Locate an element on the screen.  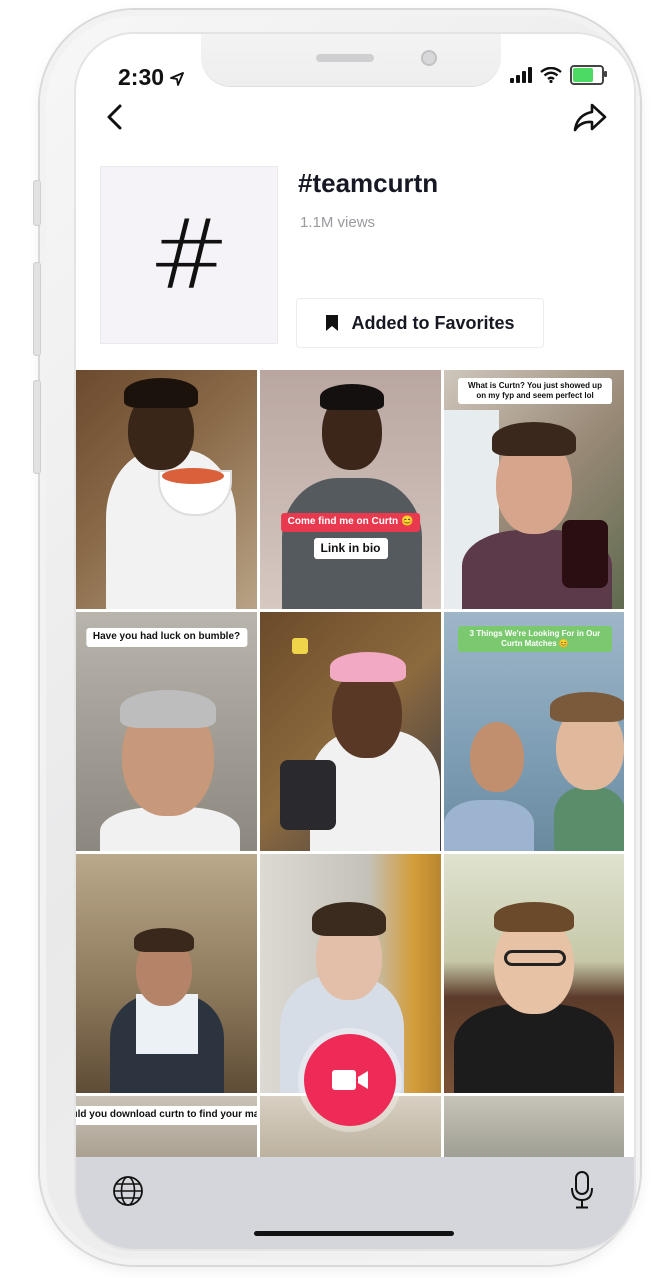
video-caption is located at coordinates (300, 646).